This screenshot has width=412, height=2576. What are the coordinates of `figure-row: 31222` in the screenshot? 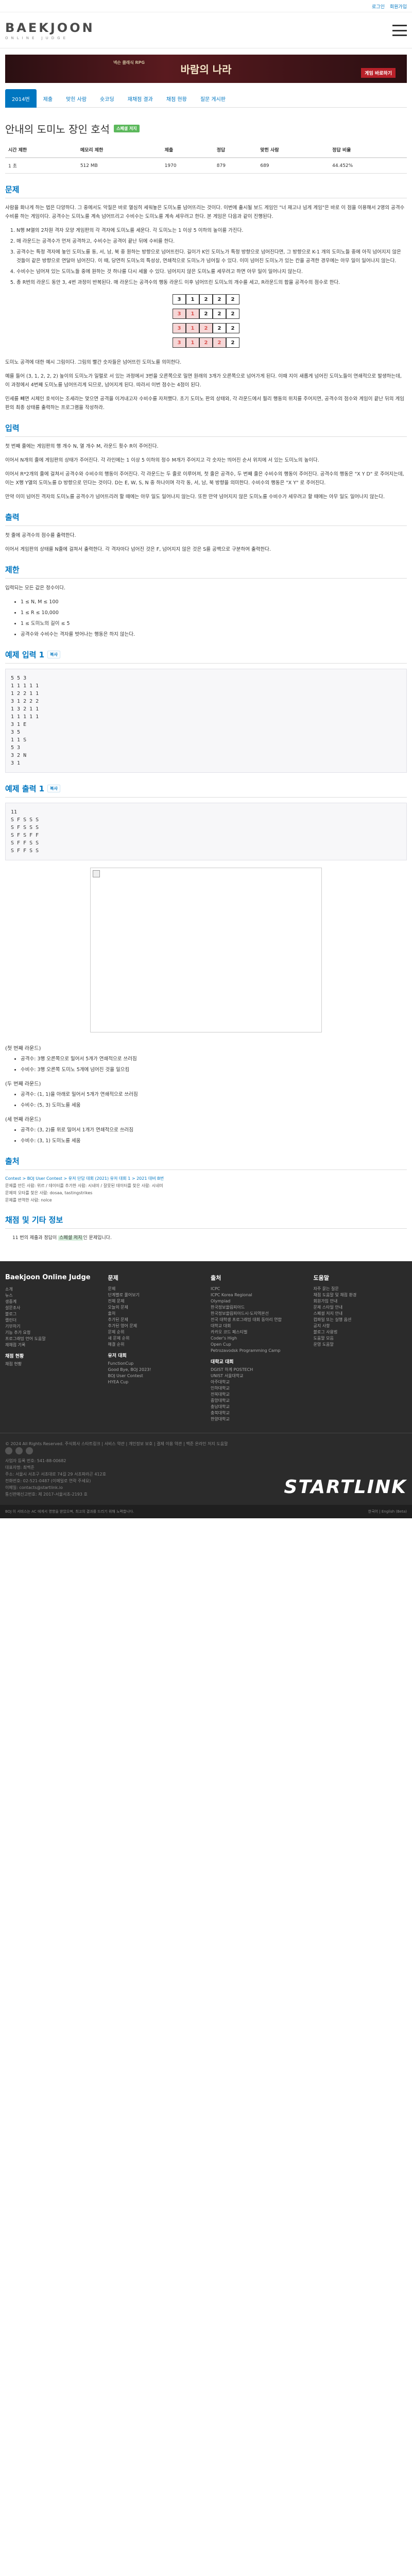 It's located at (206, 343).